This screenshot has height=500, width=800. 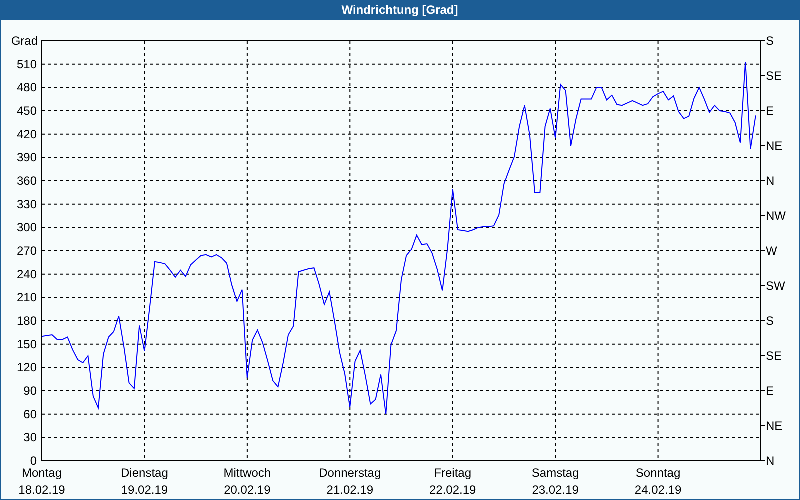 What do you see at coordinates (144, 490) in the screenshot?
I see `date-label: 19.02.19` at bounding box center [144, 490].